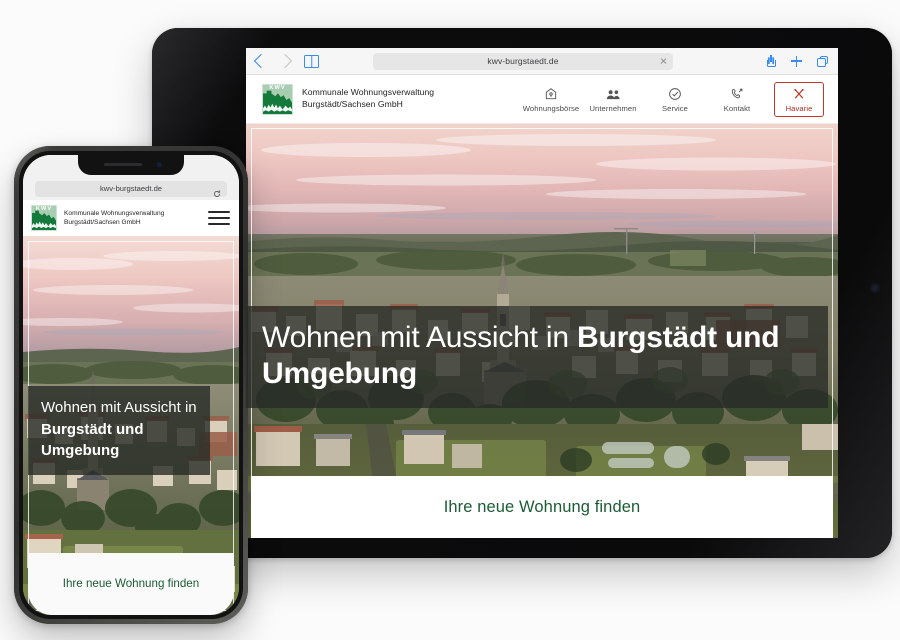  I want to click on phone-browser-toolbar: kwv-burgstaedt.de, so click(131, 188).